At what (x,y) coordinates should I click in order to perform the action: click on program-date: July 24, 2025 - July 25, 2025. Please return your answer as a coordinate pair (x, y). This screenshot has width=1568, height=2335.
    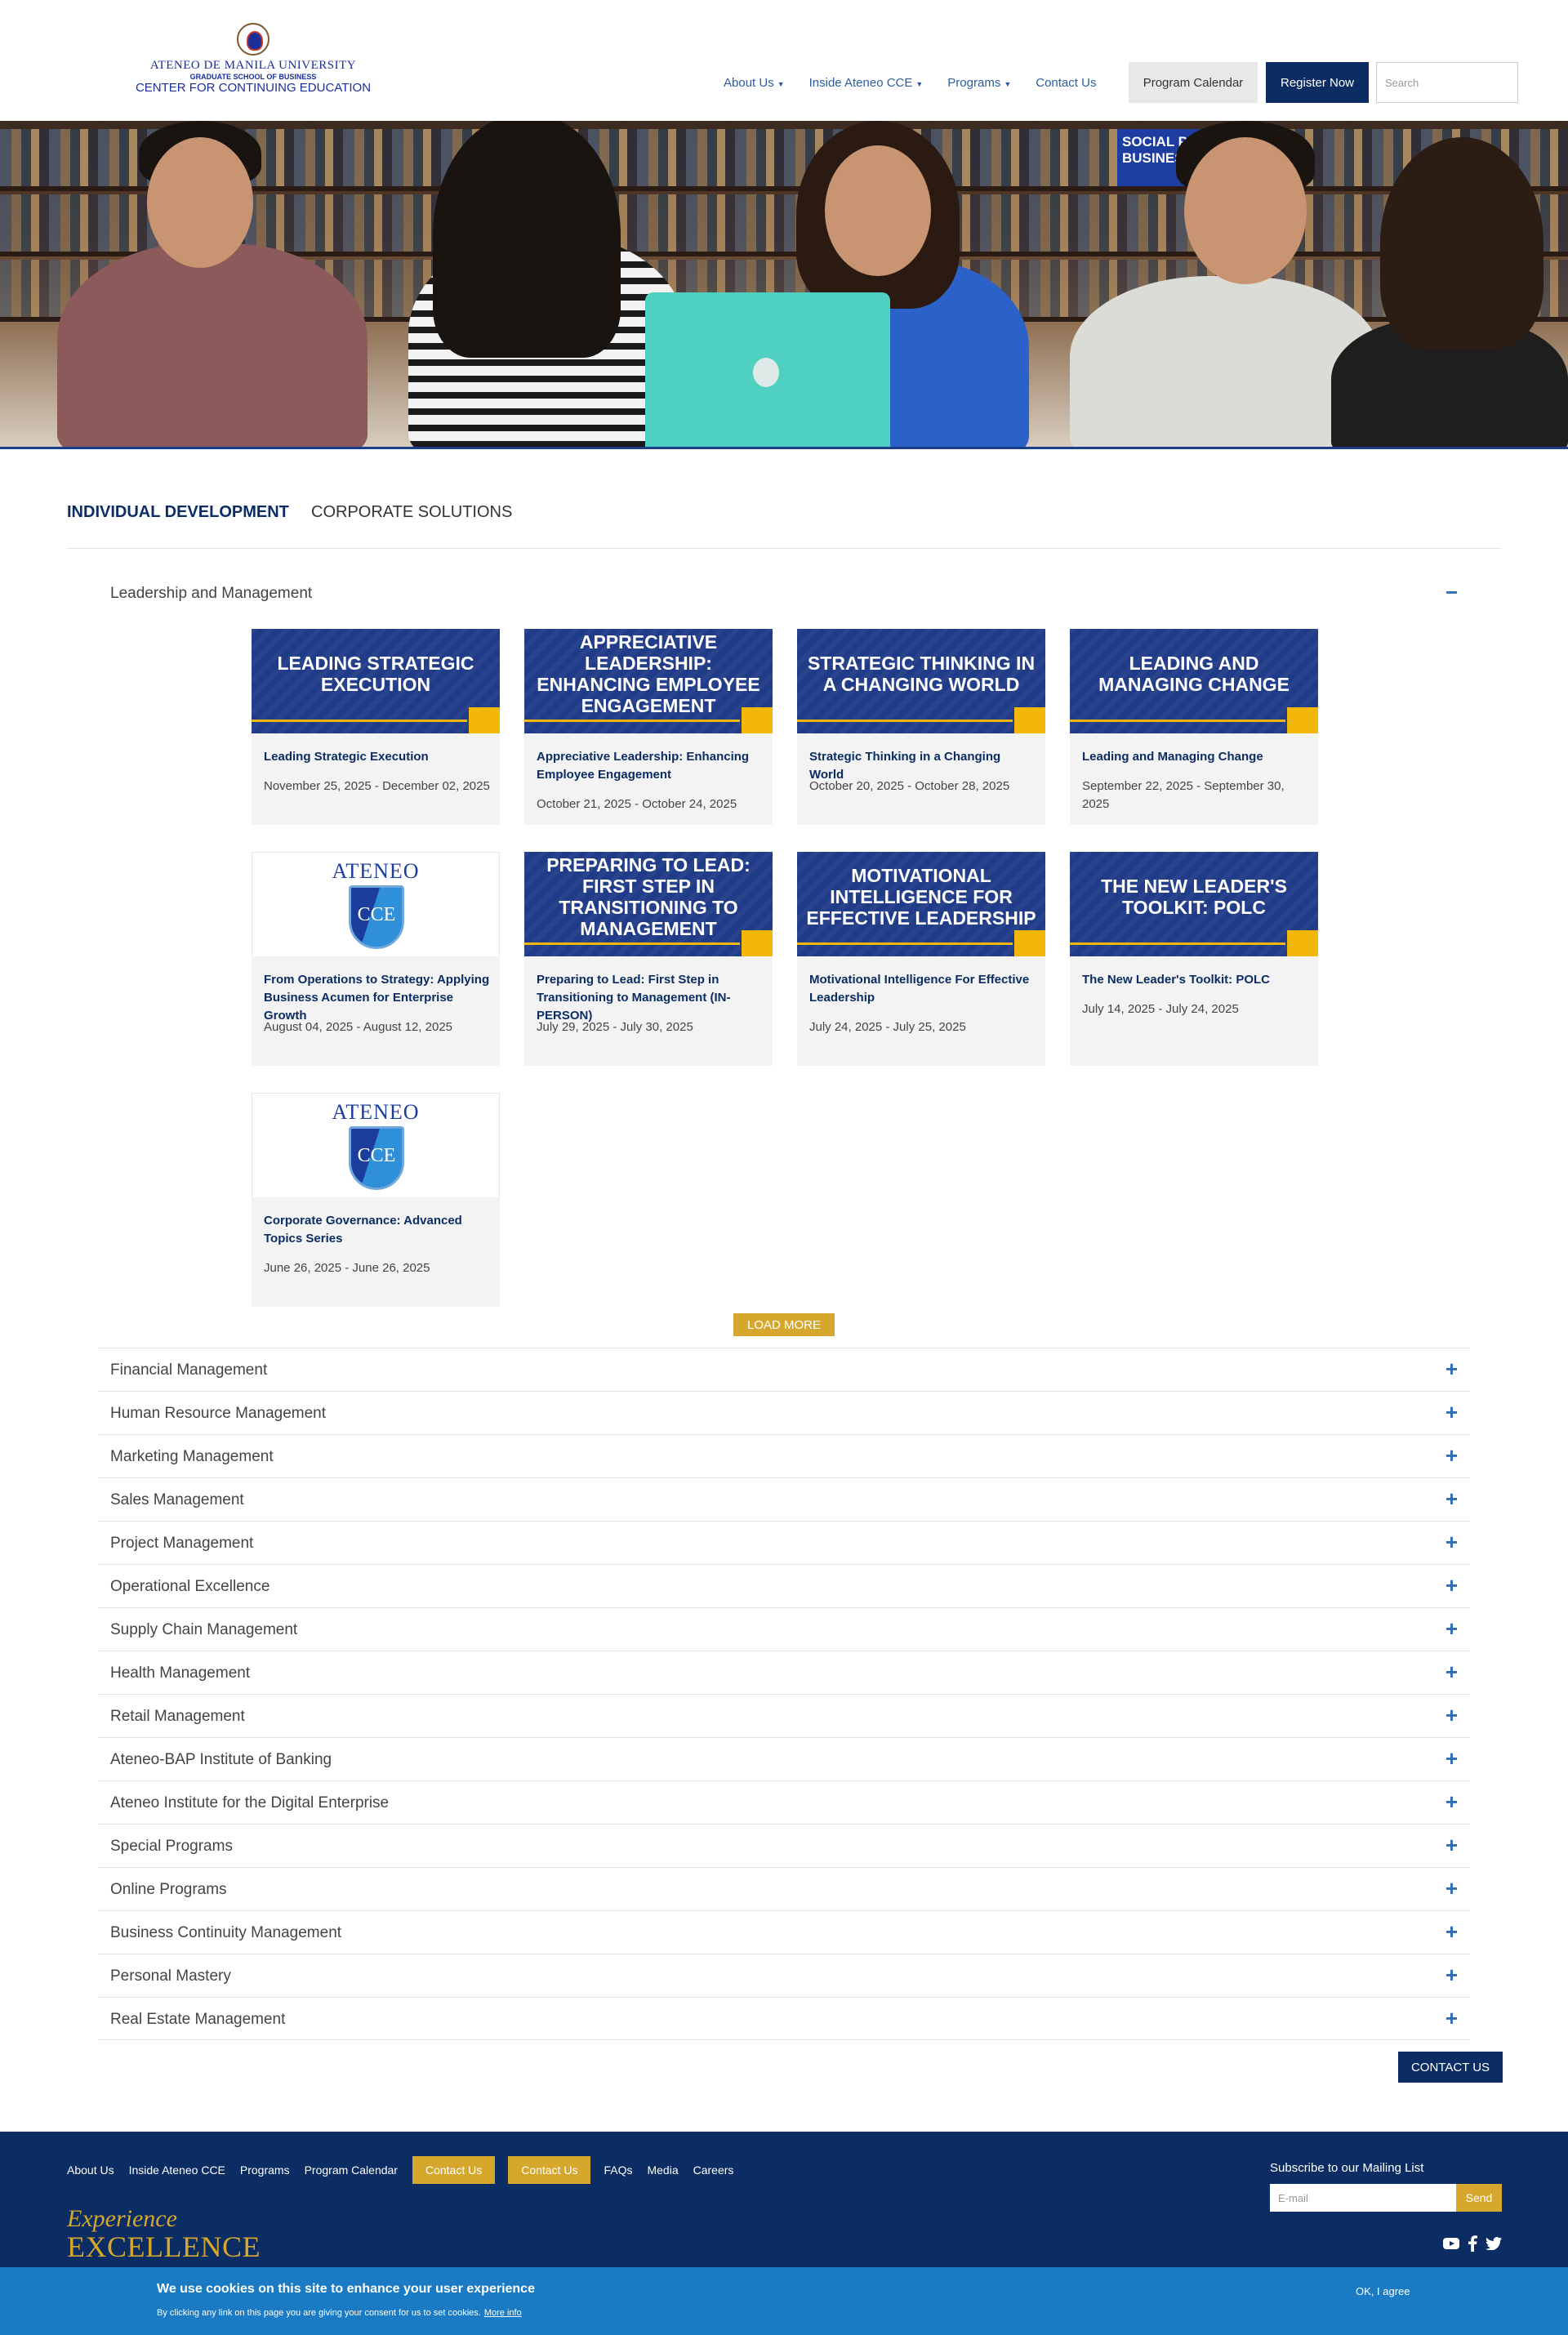
    Looking at the image, I should click on (887, 1027).